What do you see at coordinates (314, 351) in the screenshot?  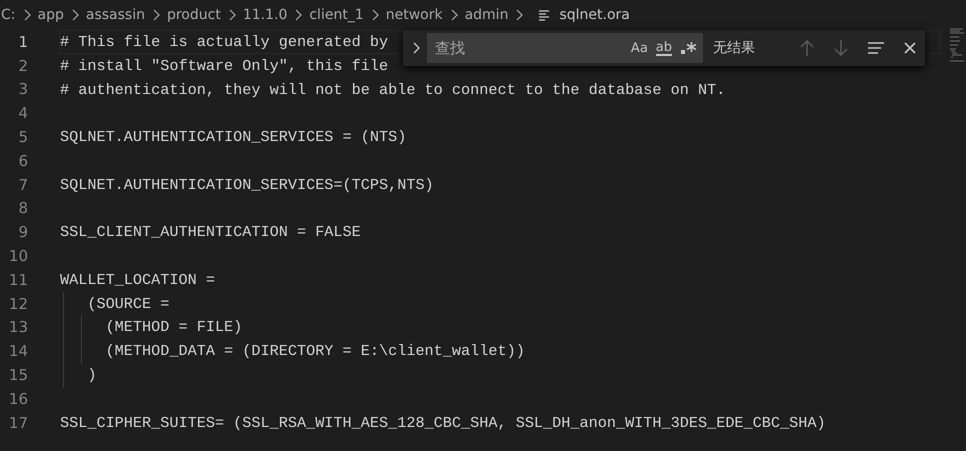 I see `code-line: (METHOD_DATA = (DIRECTORY = E:\client_wallet))` at bounding box center [314, 351].